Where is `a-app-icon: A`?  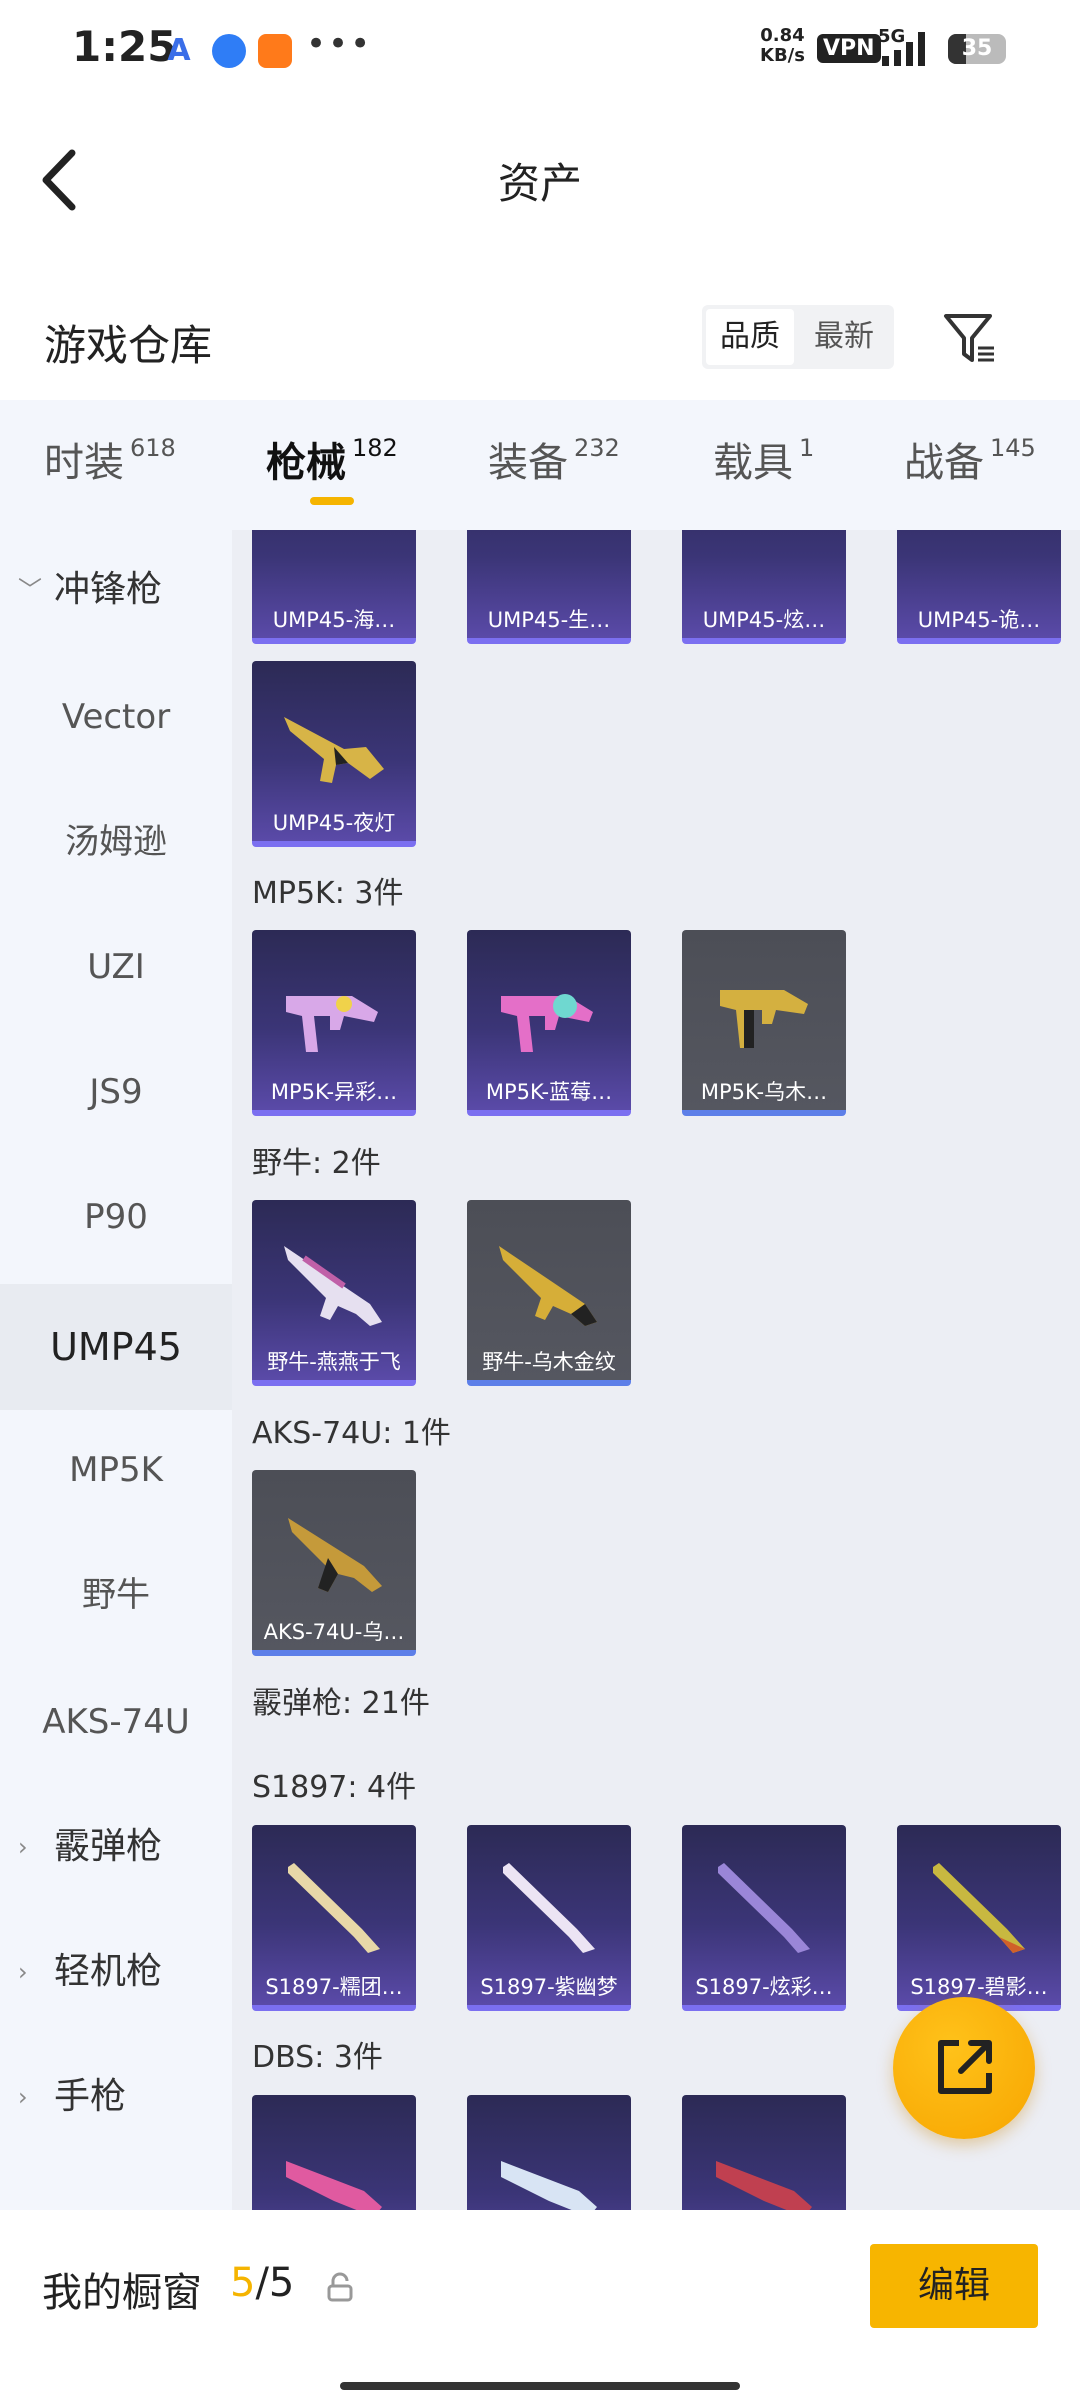
a-app-icon: A is located at coordinates (179, 50).